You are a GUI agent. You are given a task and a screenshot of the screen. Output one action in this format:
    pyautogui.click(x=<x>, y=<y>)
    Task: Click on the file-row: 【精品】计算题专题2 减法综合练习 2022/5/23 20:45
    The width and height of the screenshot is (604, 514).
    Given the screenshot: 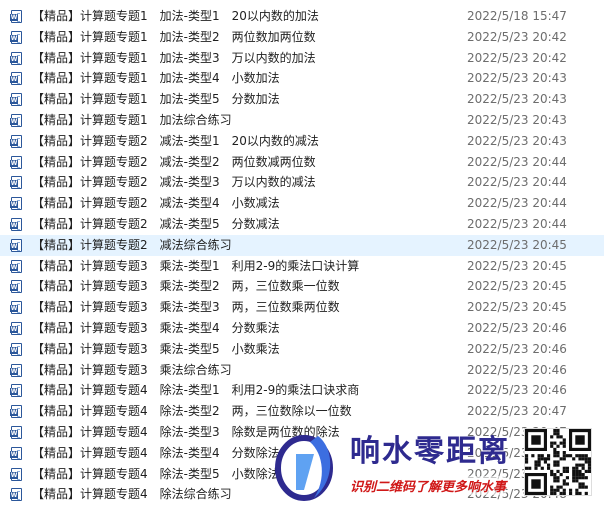 What is the action you would take?
    pyautogui.click(x=302, y=245)
    